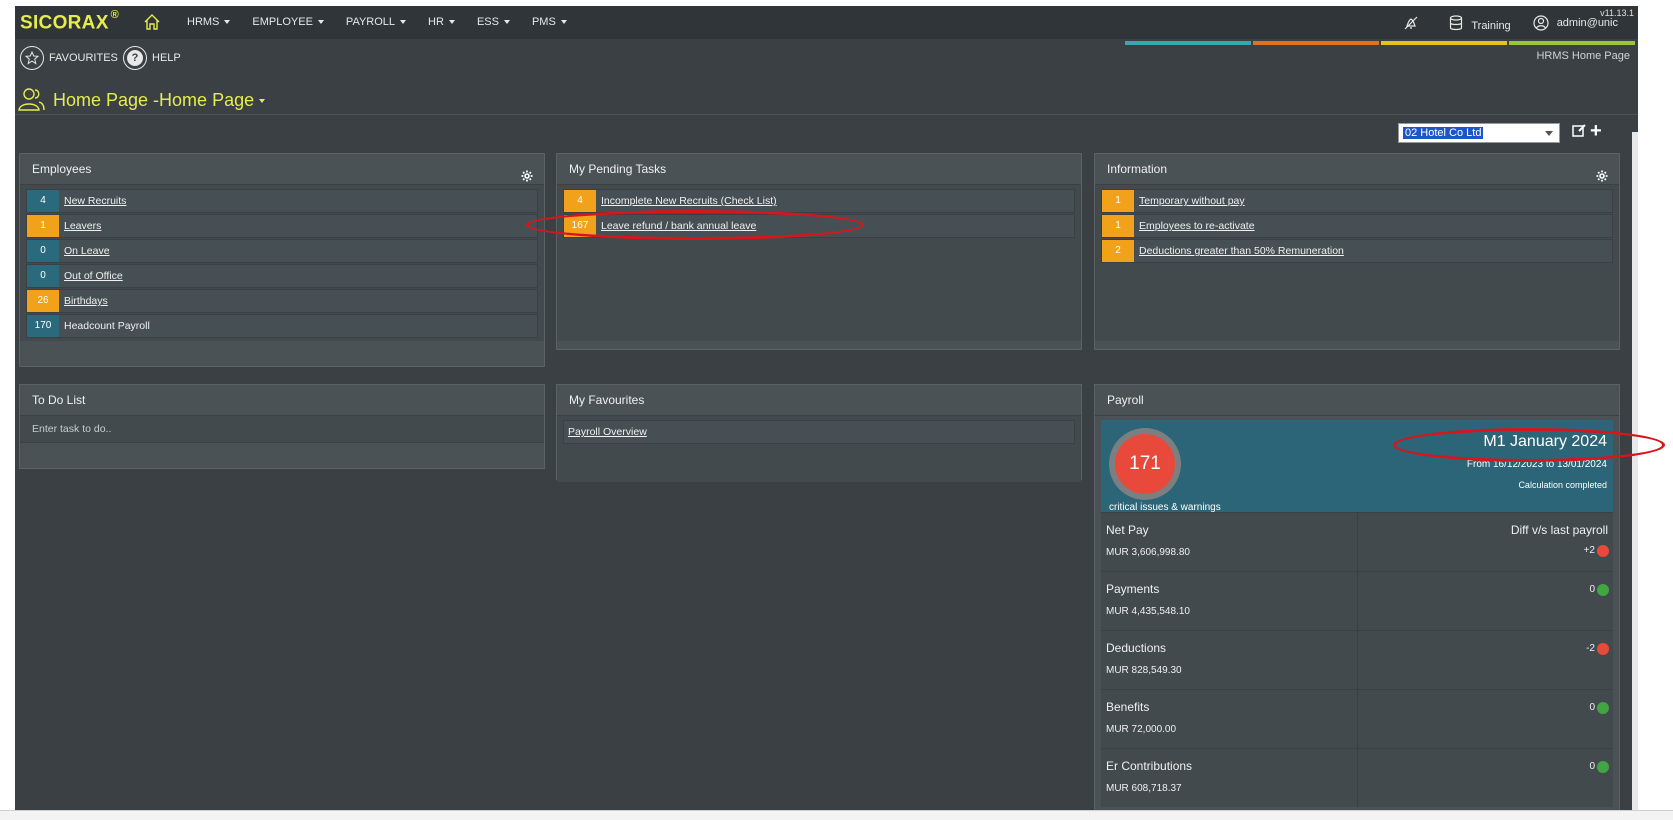  I want to click on app-logo: SICORAX ®, so click(69, 21).